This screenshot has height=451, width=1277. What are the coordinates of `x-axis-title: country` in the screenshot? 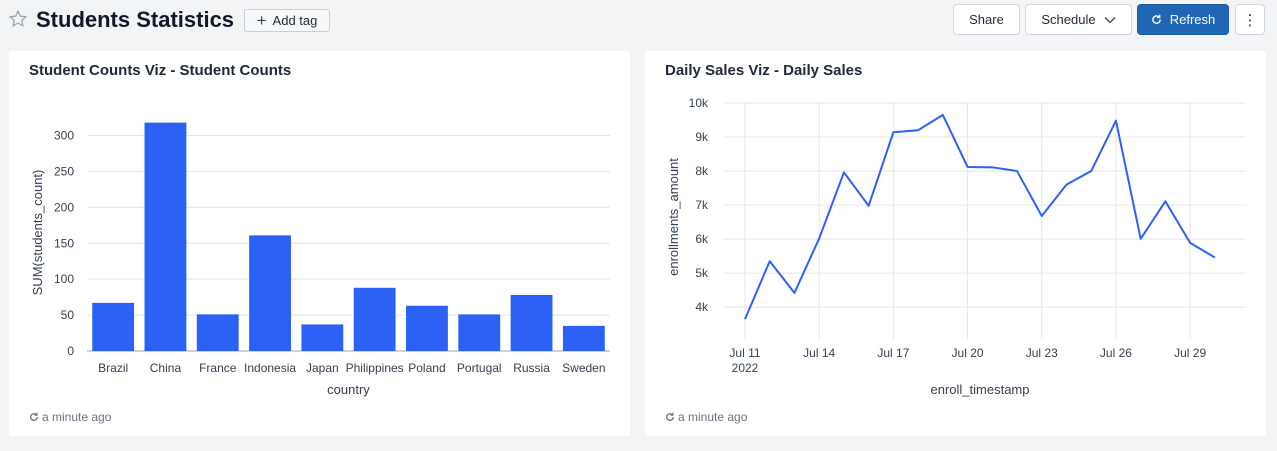 It's located at (348, 389).